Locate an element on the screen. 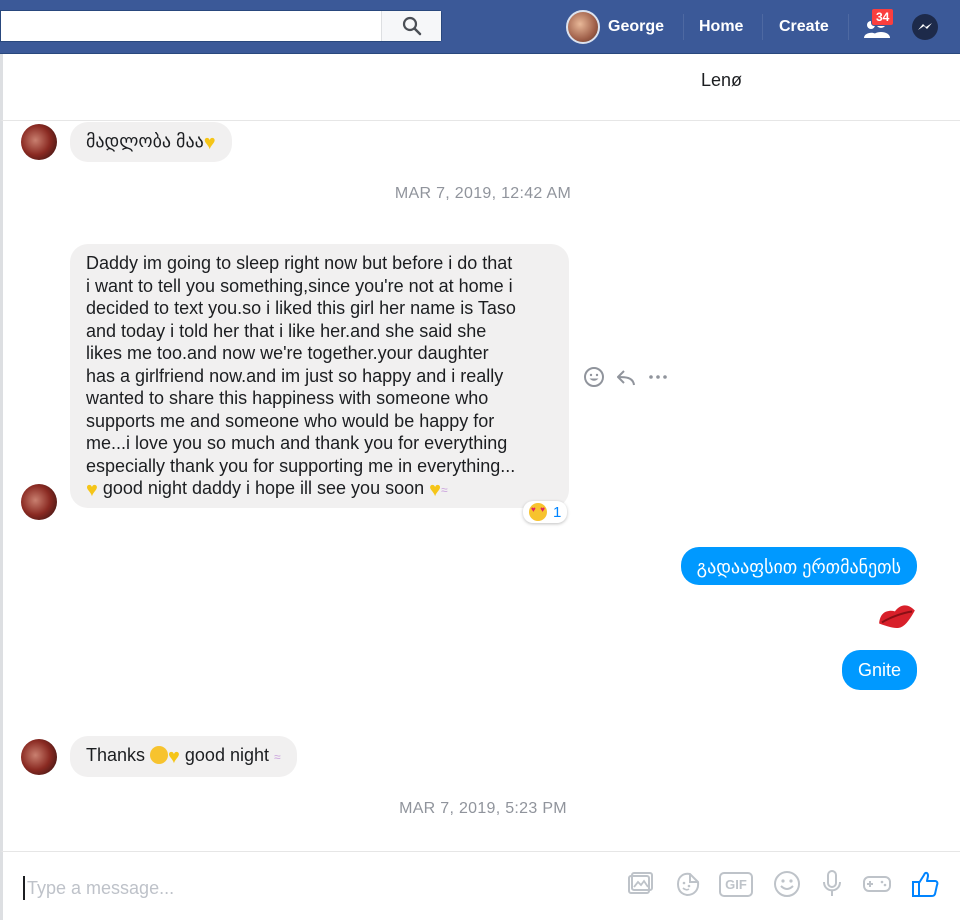 The image size is (960, 920). message-text: გადააფსით ერთმანეთს is located at coordinates (798, 567).